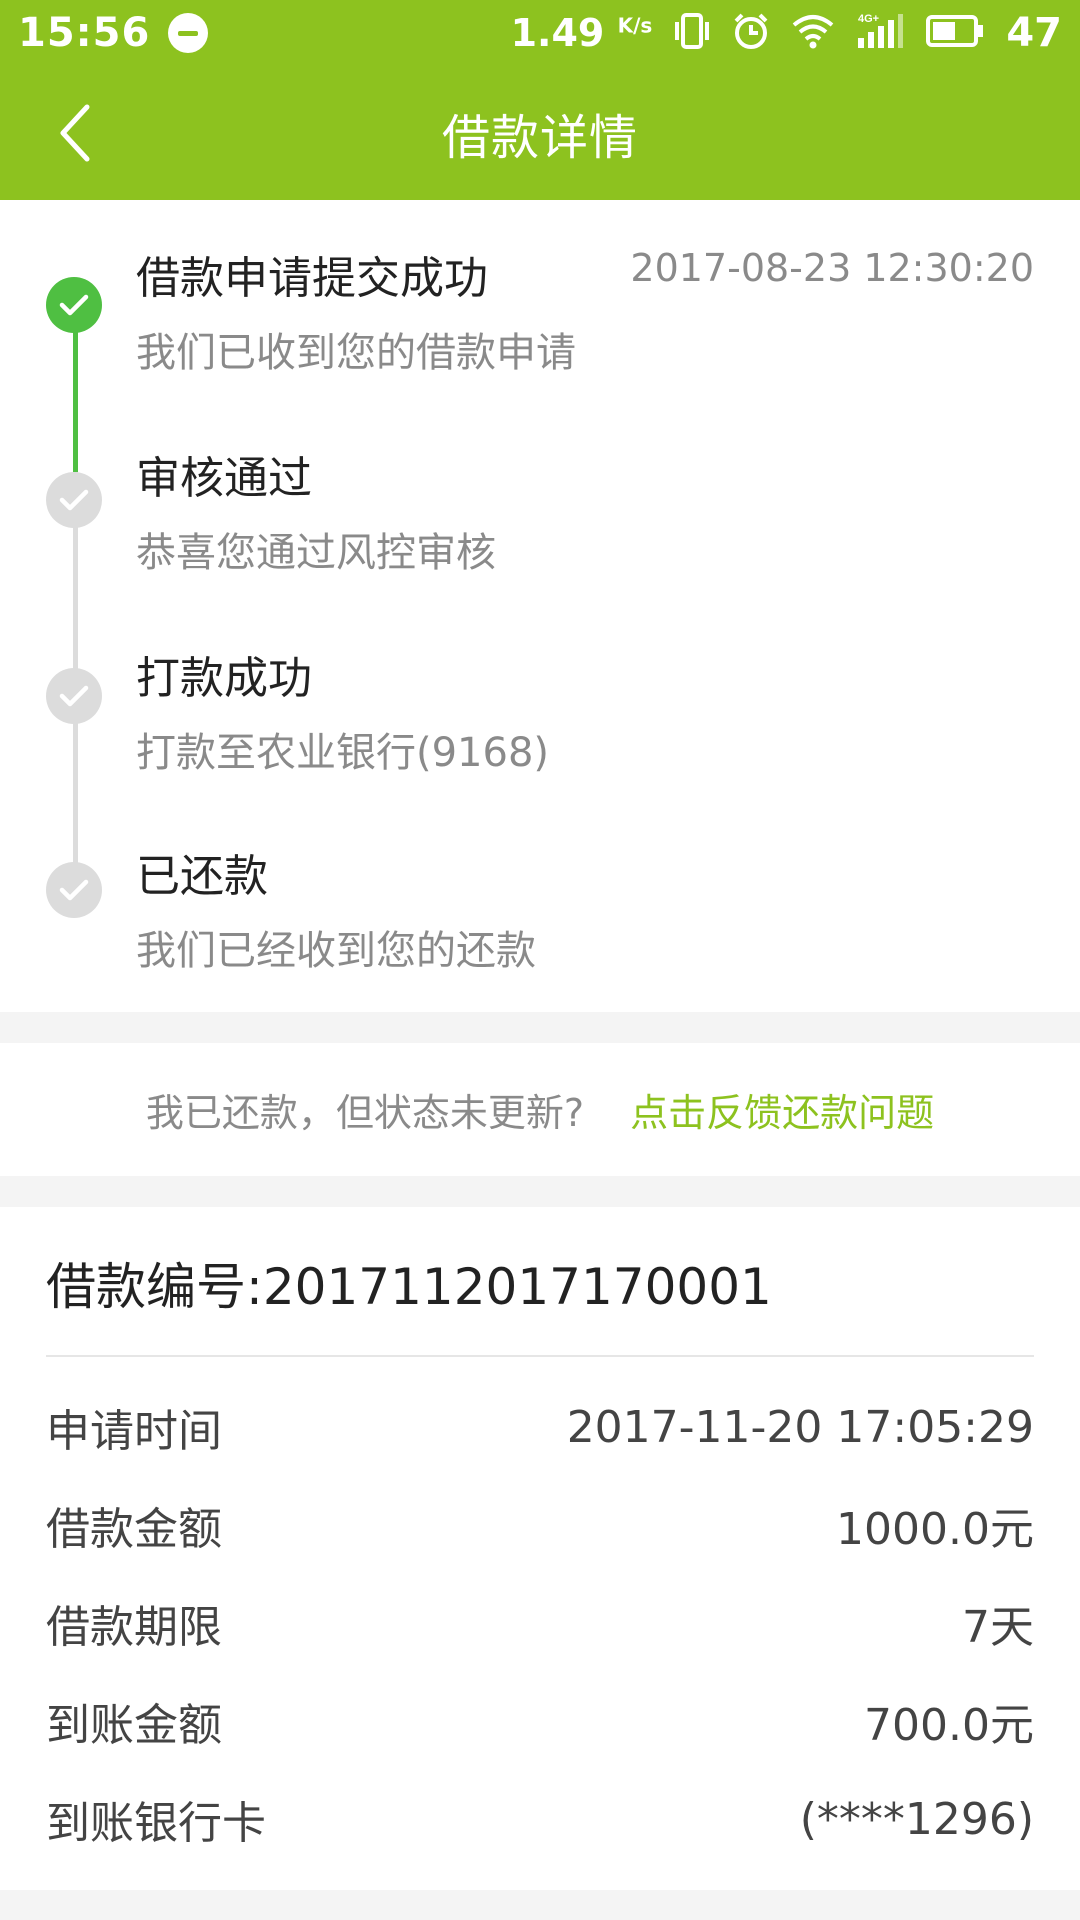 This screenshot has width=1080, height=1920. Describe the element at coordinates (224, 678) in the screenshot. I see `step-title: 打款成功` at that location.